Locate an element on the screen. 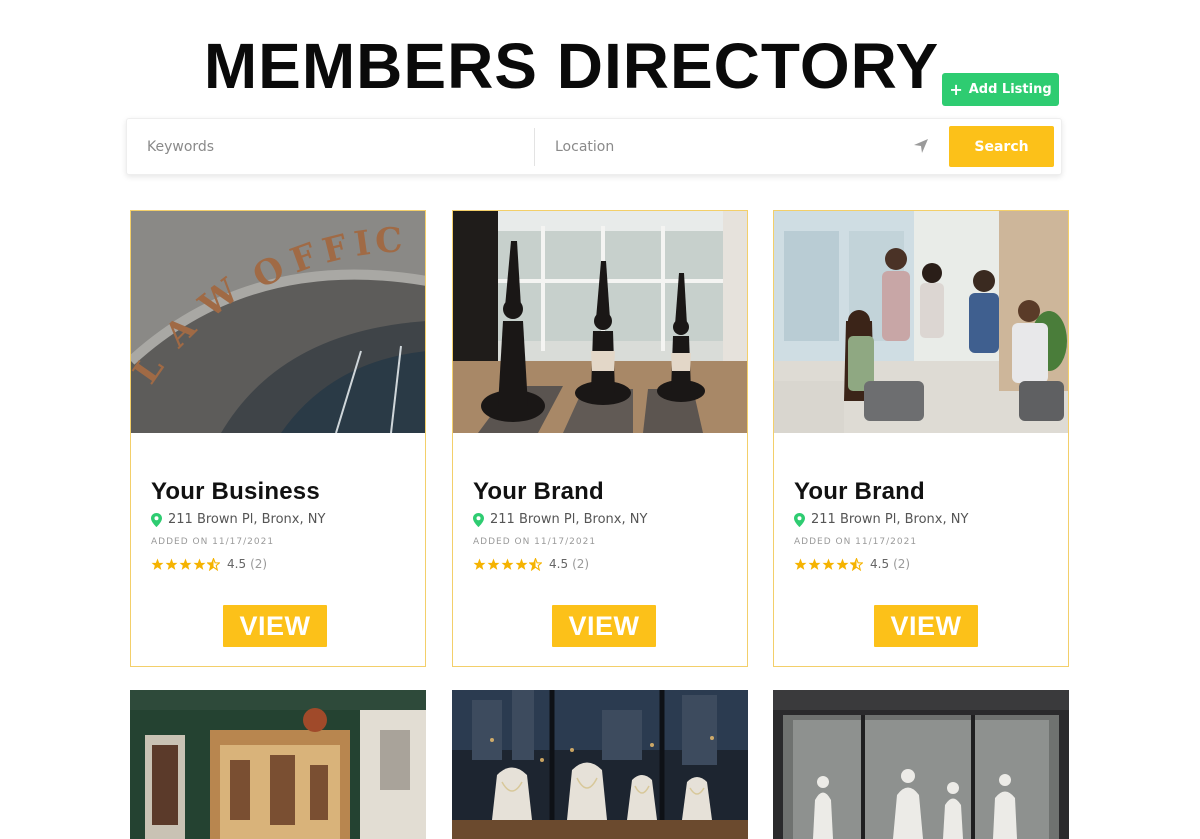 The image size is (1200, 839). add-listing-button: + Add Listing is located at coordinates (1000, 89).